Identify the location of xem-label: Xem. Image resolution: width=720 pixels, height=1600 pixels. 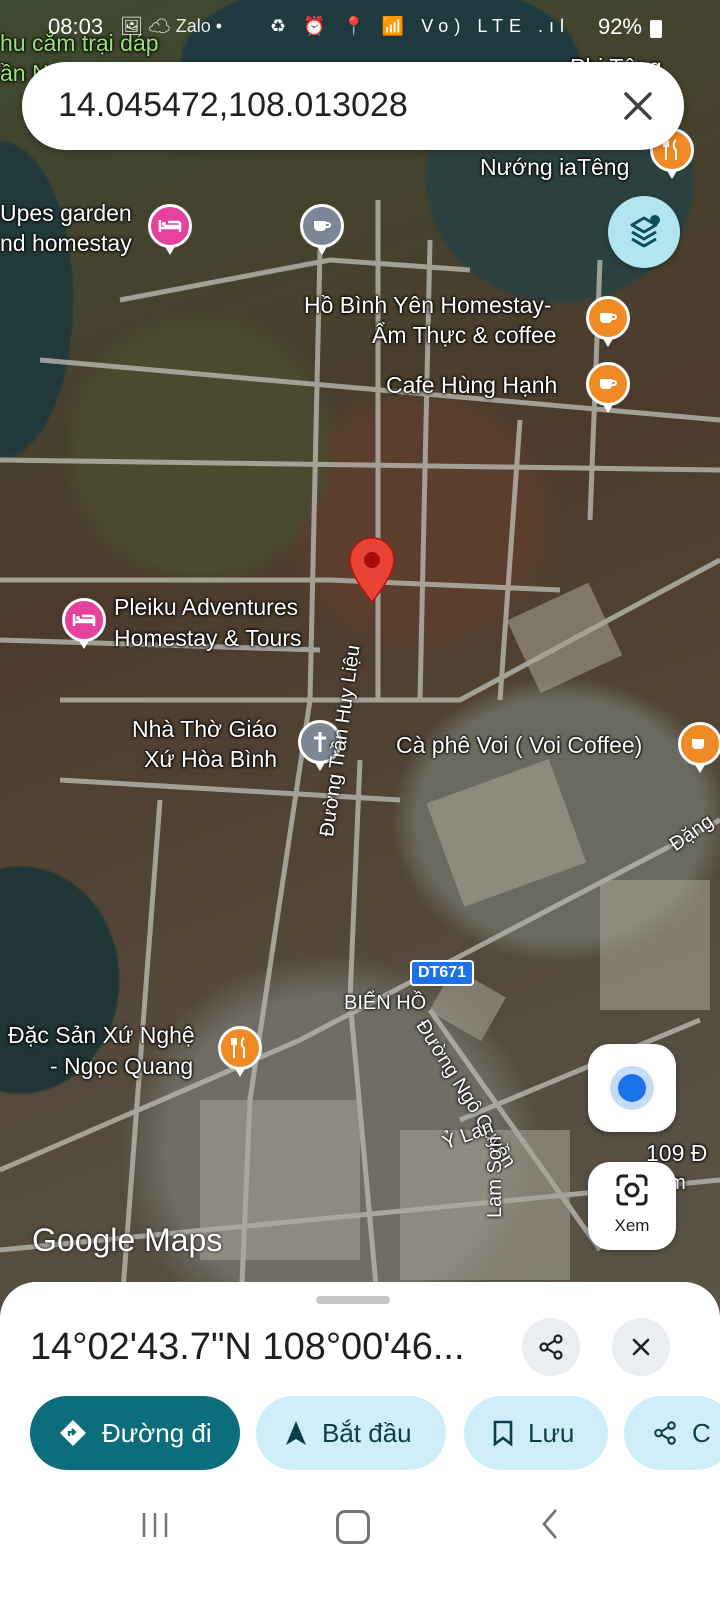
(632, 1225).